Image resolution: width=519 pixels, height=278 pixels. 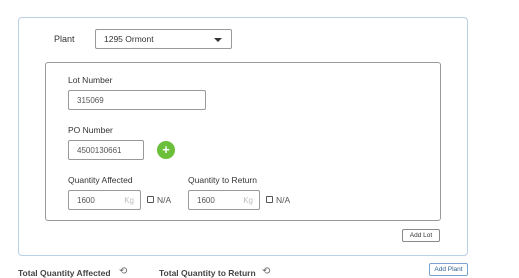 What do you see at coordinates (90, 130) in the screenshot?
I see `po-number-label: PO Number` at bounding box center [90, 130].